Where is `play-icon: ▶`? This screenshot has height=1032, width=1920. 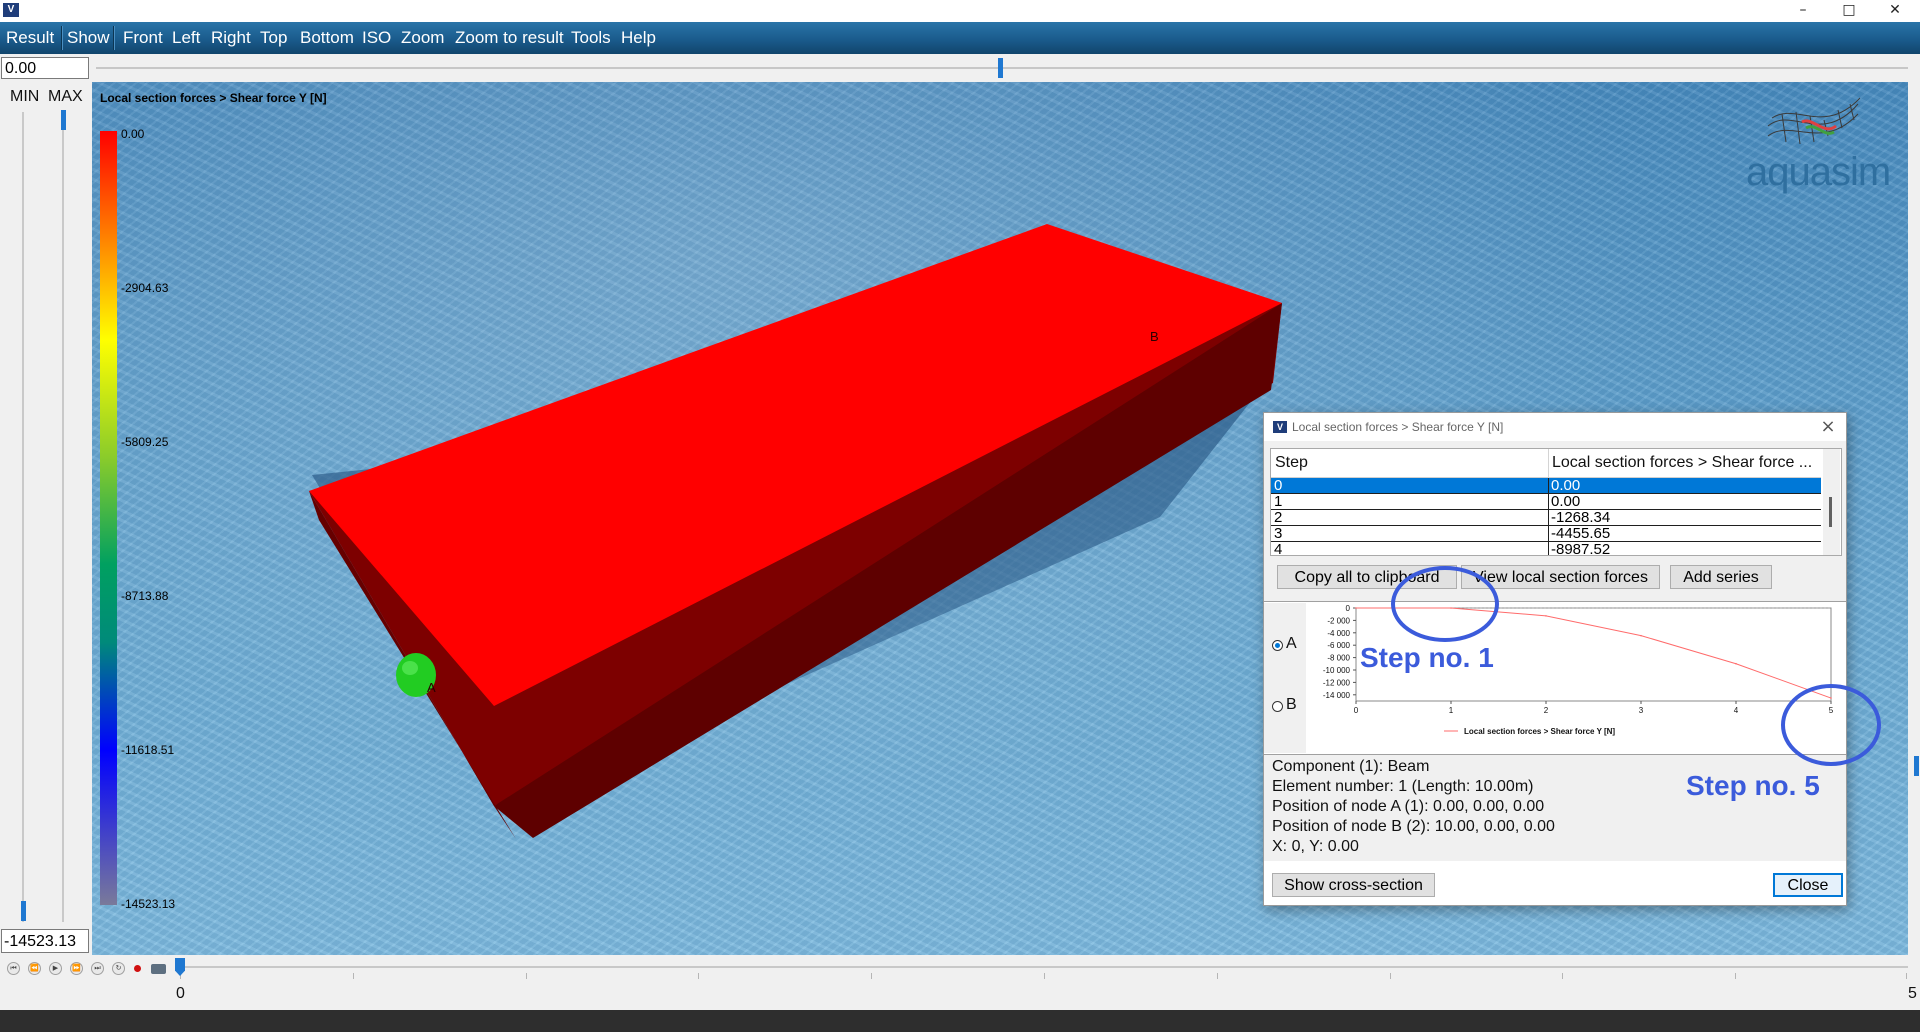 play-icon: ▶ is located at coordinates (55, 968).